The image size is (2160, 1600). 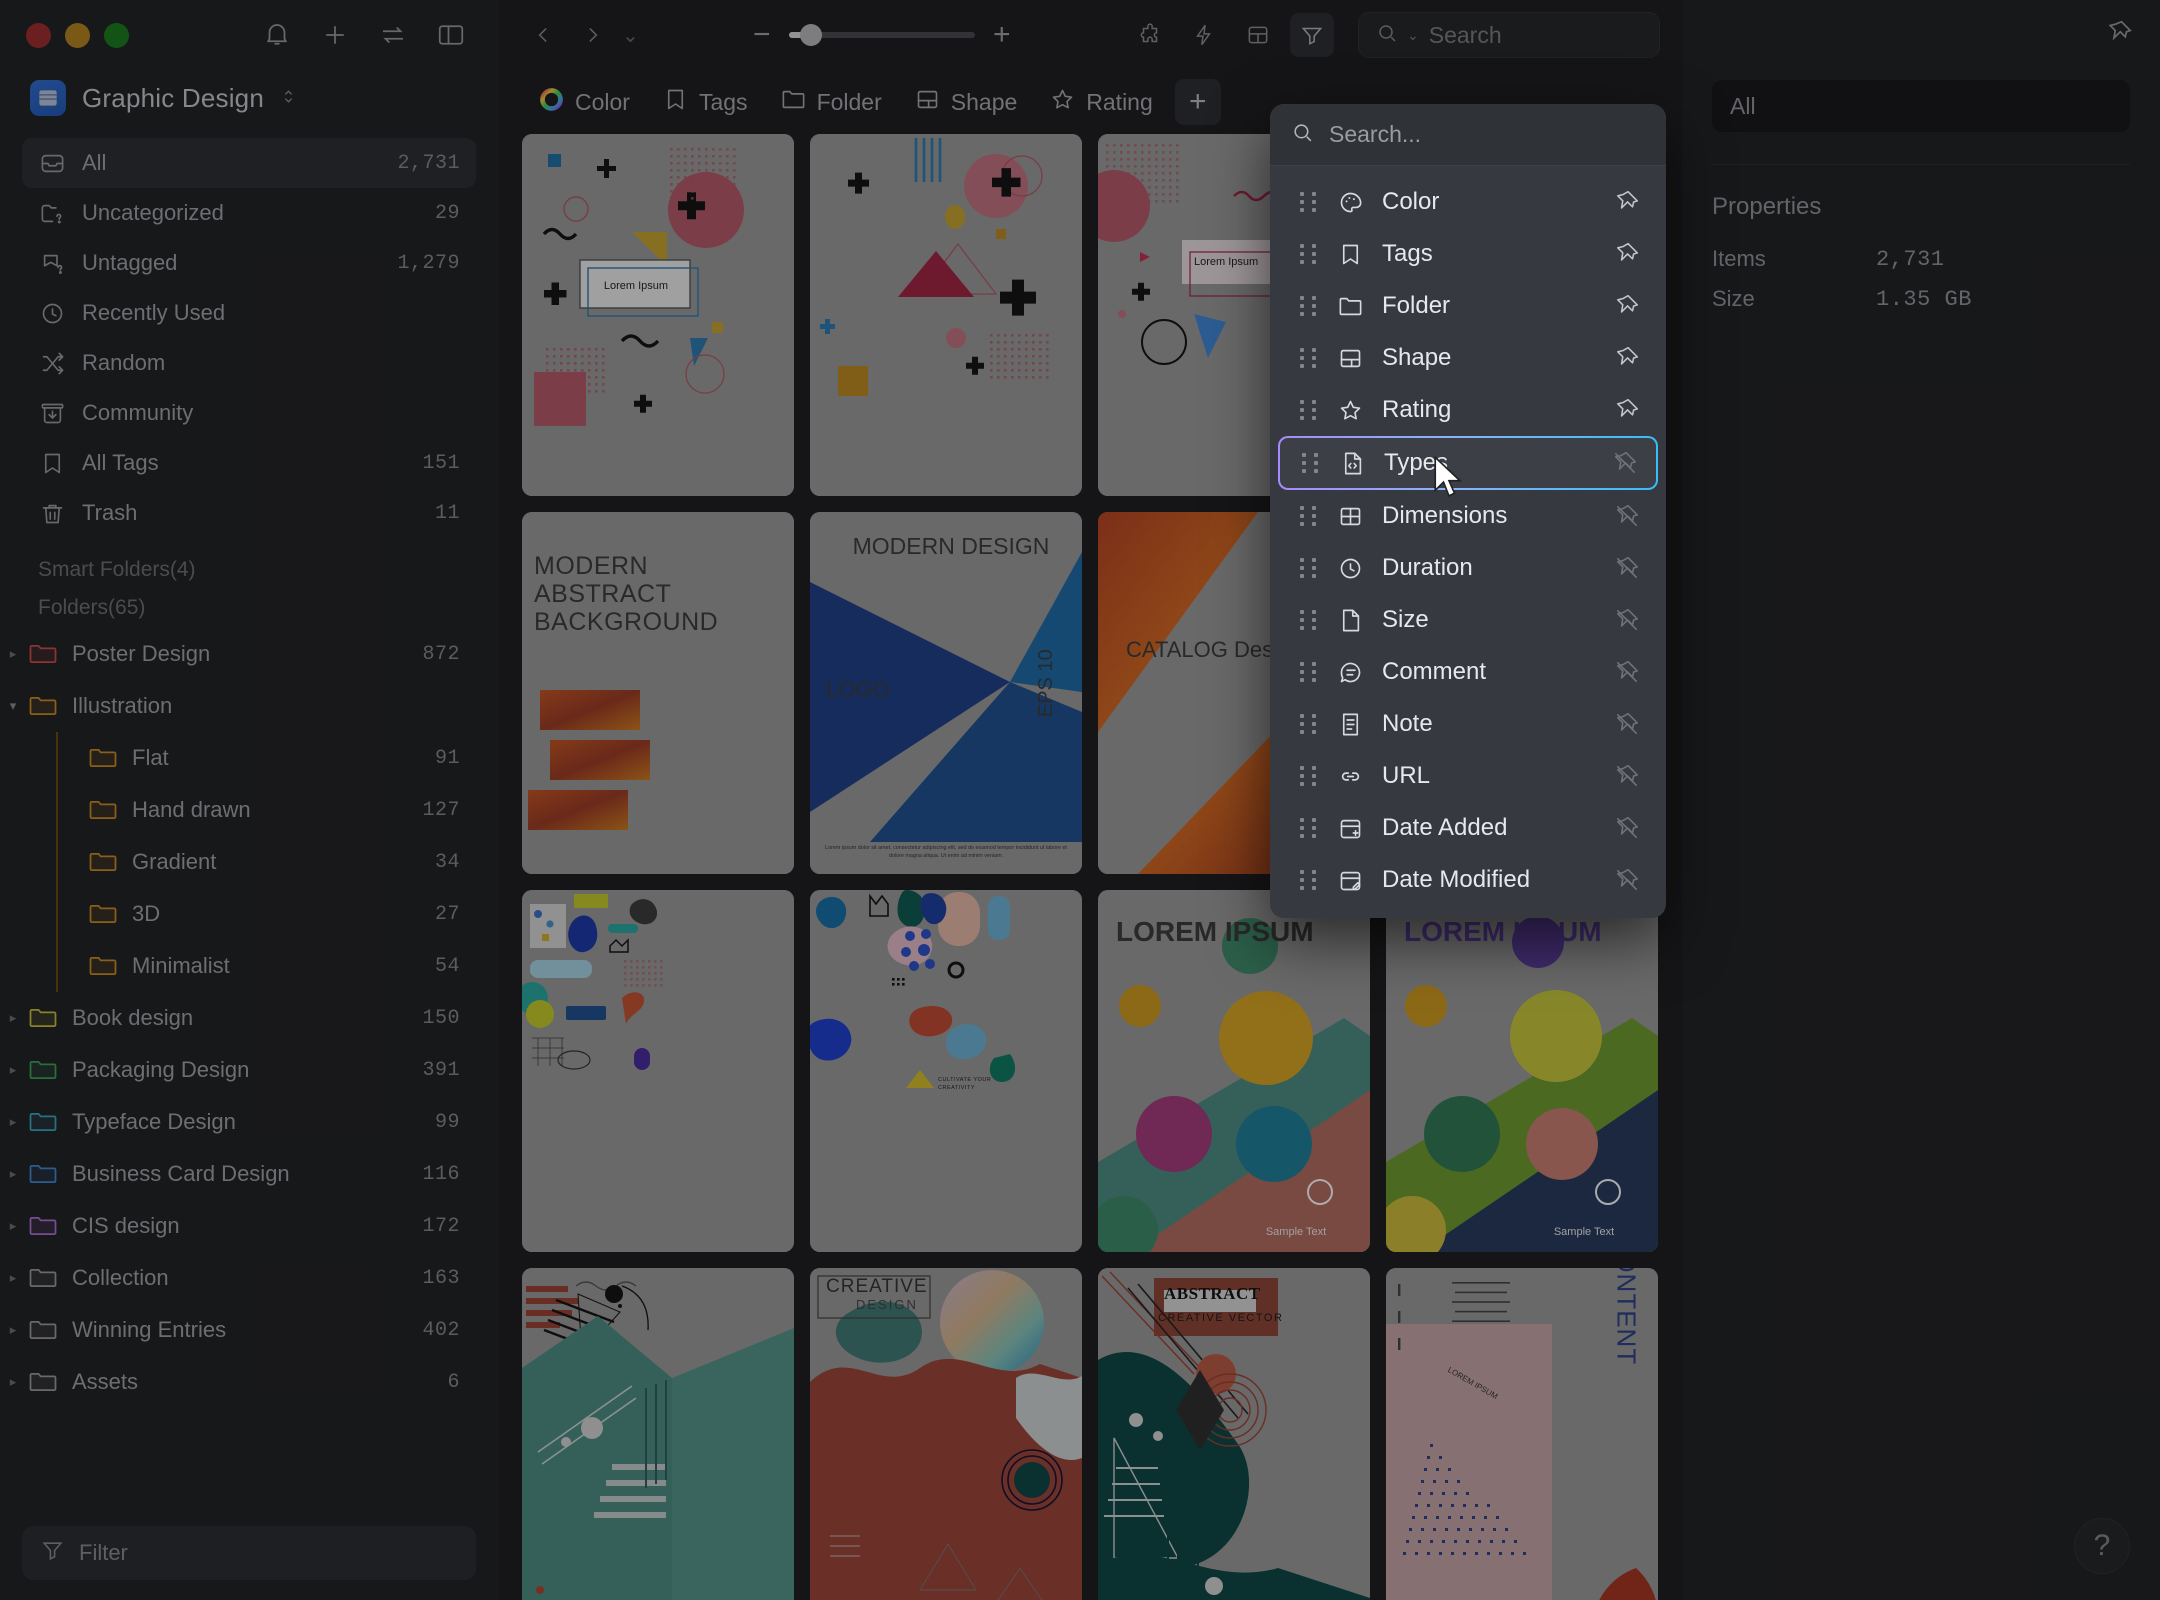 What do you see at coordinates (249, 513) in the screenshot?
I see `sidebar-item-trash: Trash 11` at bounding box center [249, 513].